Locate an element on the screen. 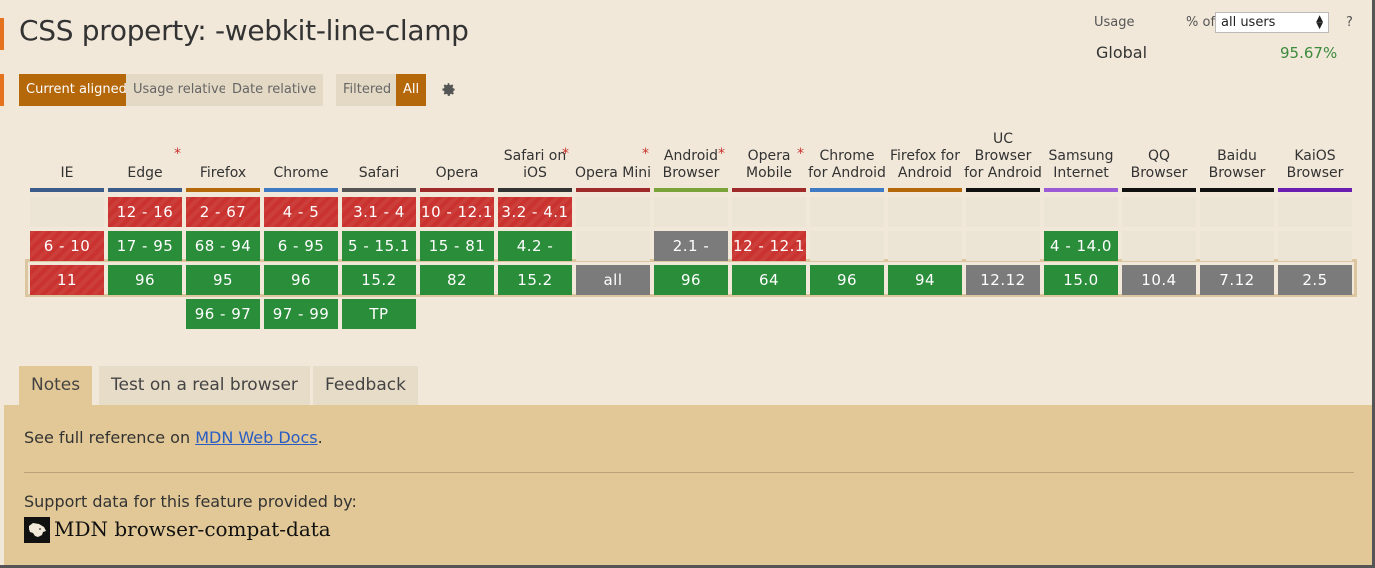 Image resolution: width=1375 pixels, height=568 pixels. mdn-brand-link: MDN browser-compat-data is located at coordinates (192, 529).